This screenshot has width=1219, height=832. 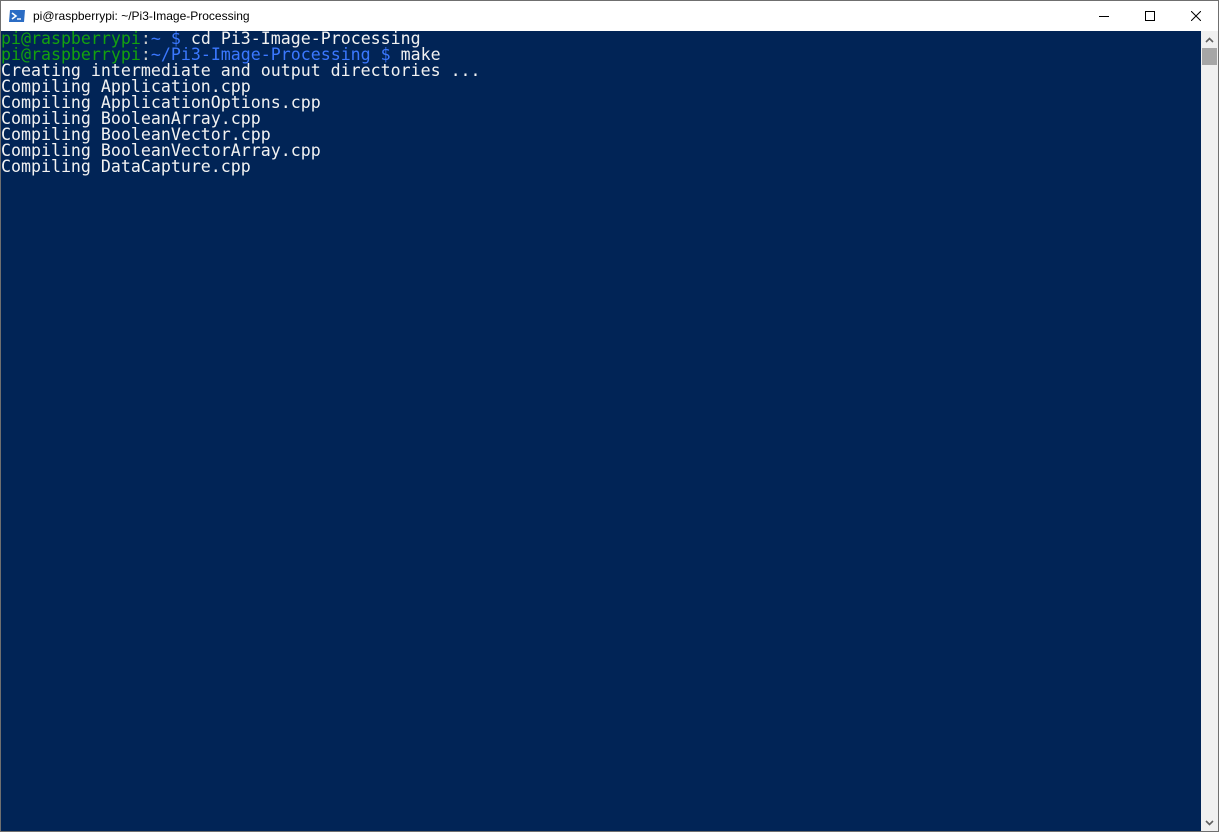 I want to click on maximize-button, so click(x=1150, y=16).